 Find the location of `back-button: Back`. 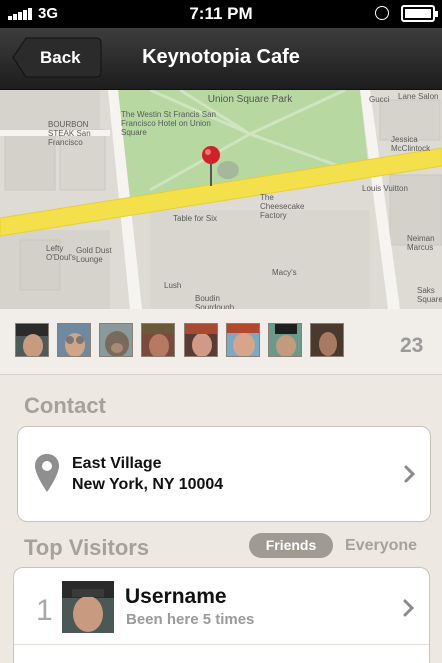

back-button: Back is located at coordinates (57, 57).